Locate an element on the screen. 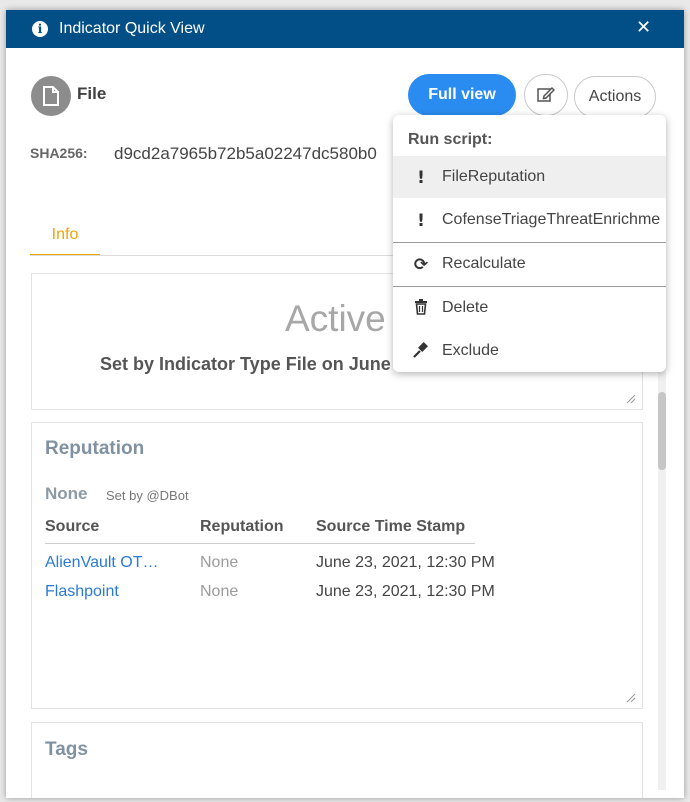 This screenshot has height=802, width=690. trash-icon is located at coordinates (421, 308).